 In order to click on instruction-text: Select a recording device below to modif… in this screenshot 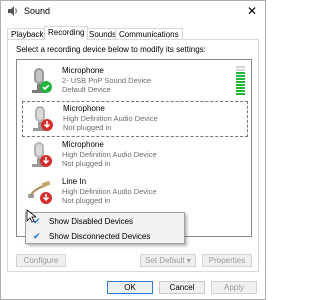, I will do `click(111, 49)`.